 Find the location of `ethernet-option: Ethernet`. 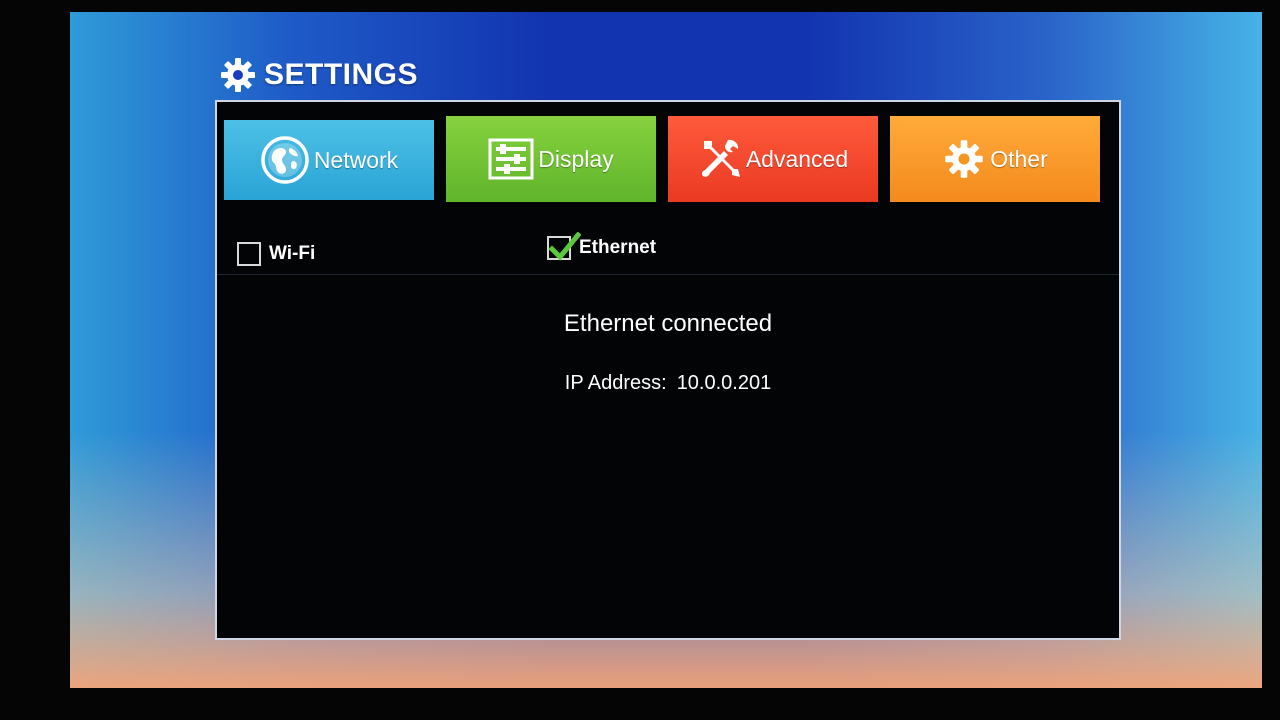

ethernet-option: Ethernet is located at coordinates (602, 246).